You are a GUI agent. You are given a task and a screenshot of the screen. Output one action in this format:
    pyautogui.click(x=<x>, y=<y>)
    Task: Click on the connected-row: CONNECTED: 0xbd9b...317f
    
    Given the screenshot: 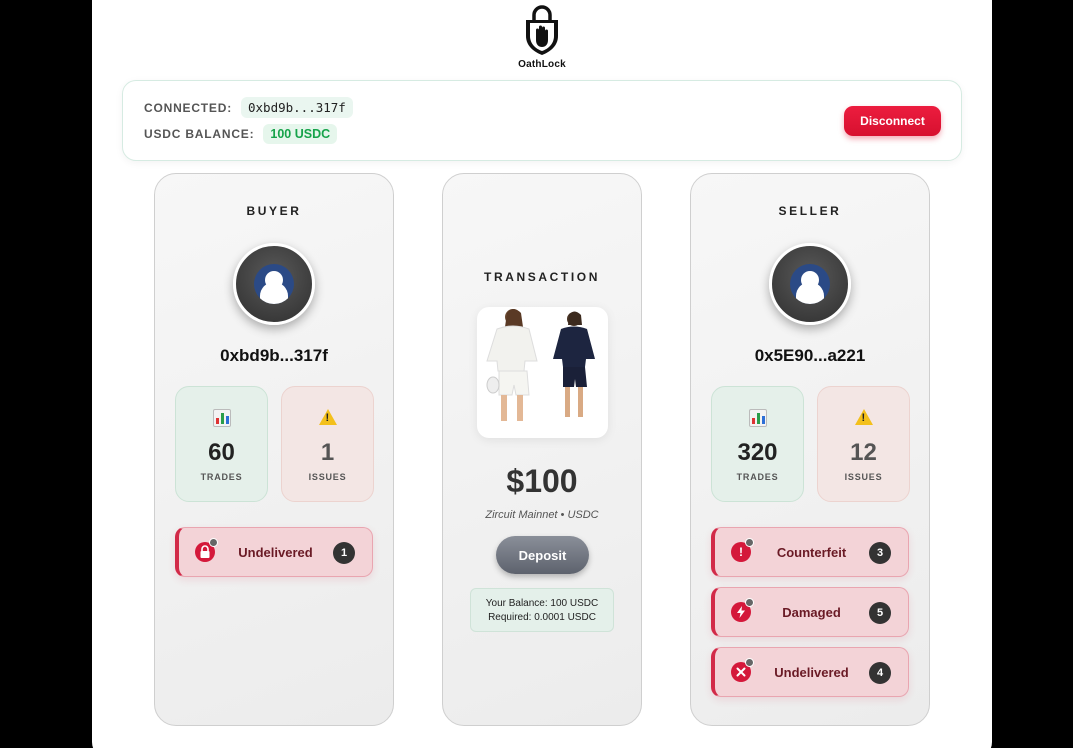 What is the action you would take?
    pyautogui.click(x=248, y=107)
    